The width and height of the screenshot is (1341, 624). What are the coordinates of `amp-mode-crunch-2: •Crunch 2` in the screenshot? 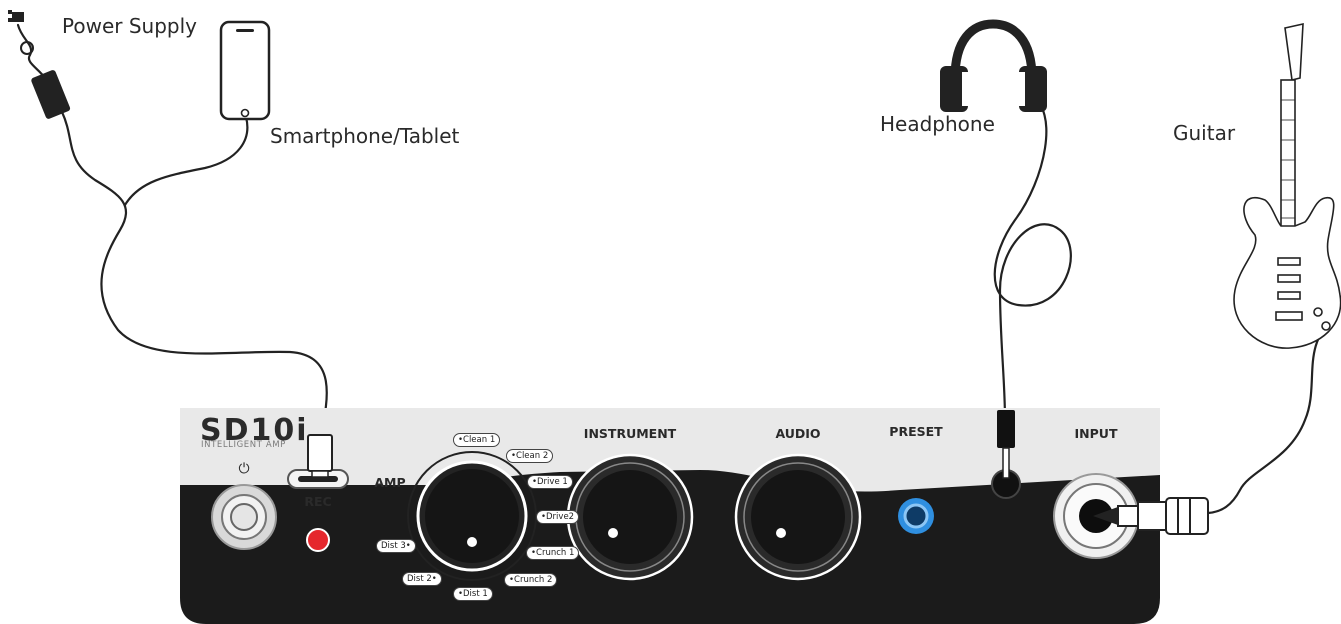 It's located at (531, 580).